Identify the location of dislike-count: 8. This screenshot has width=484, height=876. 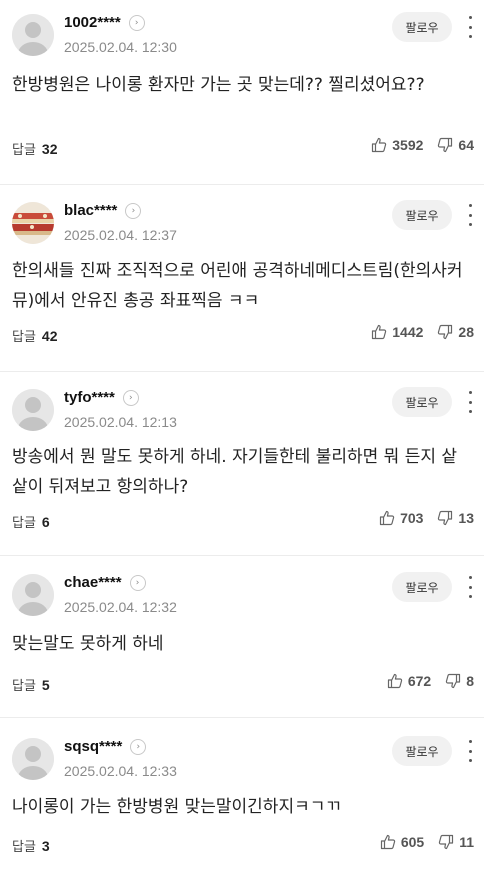
(470, 681).